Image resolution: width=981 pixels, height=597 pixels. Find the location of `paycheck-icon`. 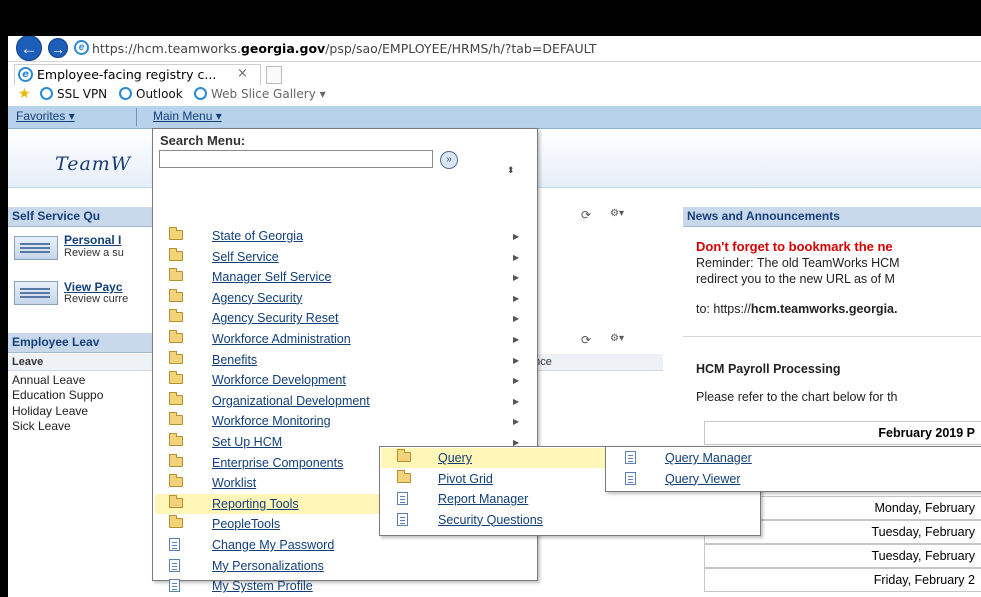

paycheck-icon is located at coordinates (36, 293).